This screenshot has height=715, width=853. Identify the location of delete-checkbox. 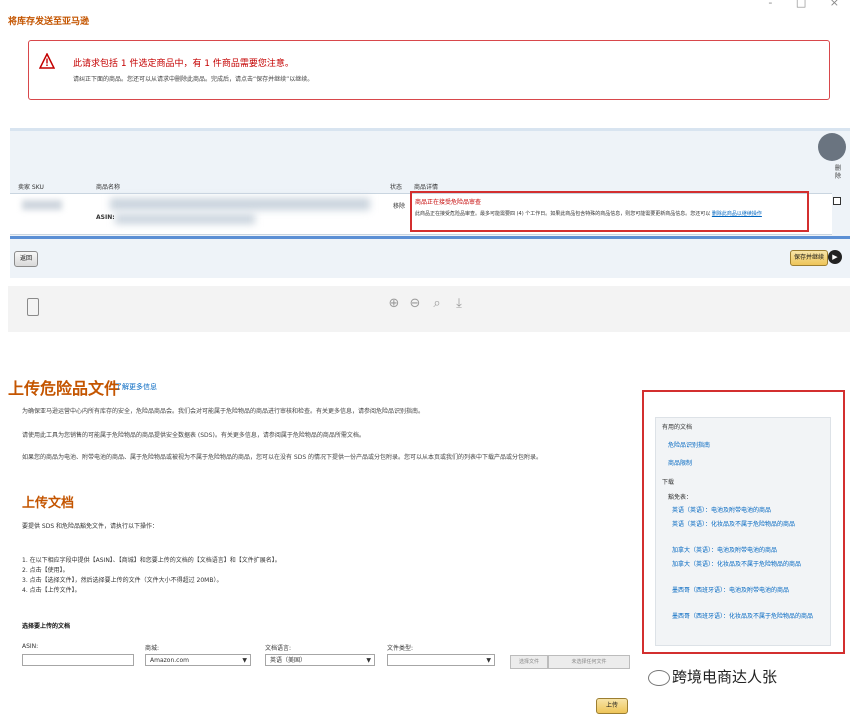
(837, 201).